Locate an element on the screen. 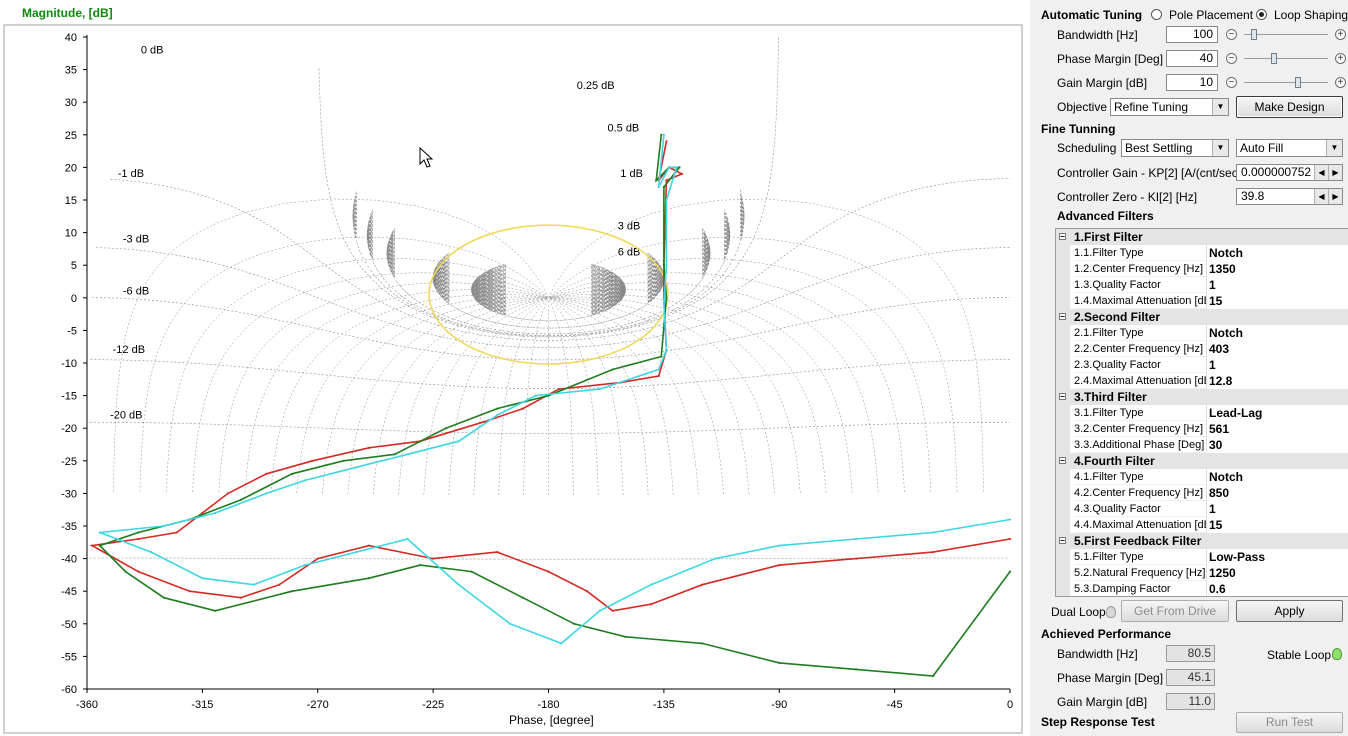 The width and height of the screenshot is (1348, 736). objective-select: Refine Tuning ▼ is located at coordinates (1169, 107).